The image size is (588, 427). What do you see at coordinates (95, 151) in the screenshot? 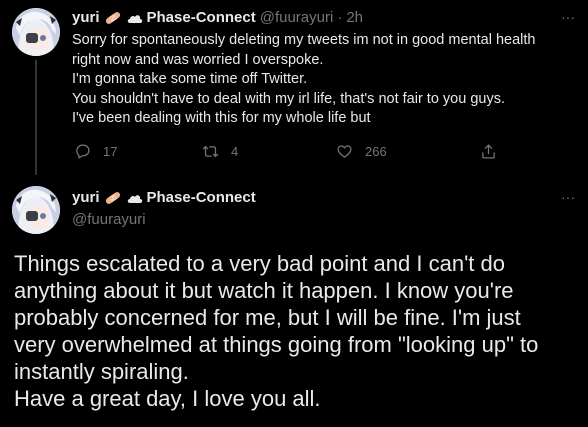
I see `reply-button: 17` at bounding box center [95, 151].